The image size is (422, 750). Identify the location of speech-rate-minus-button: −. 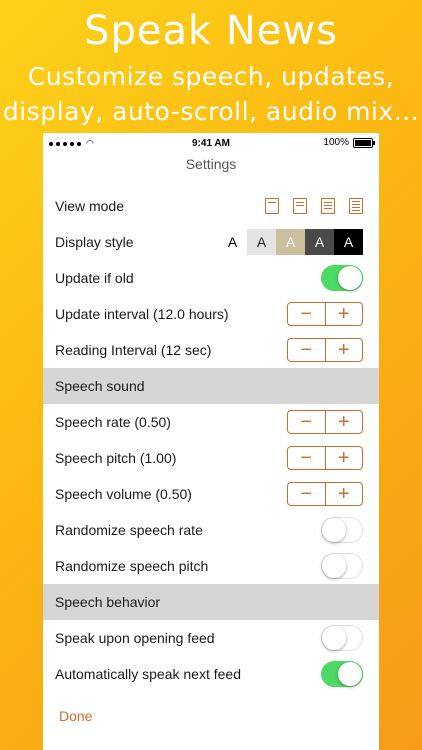
(307, 422).